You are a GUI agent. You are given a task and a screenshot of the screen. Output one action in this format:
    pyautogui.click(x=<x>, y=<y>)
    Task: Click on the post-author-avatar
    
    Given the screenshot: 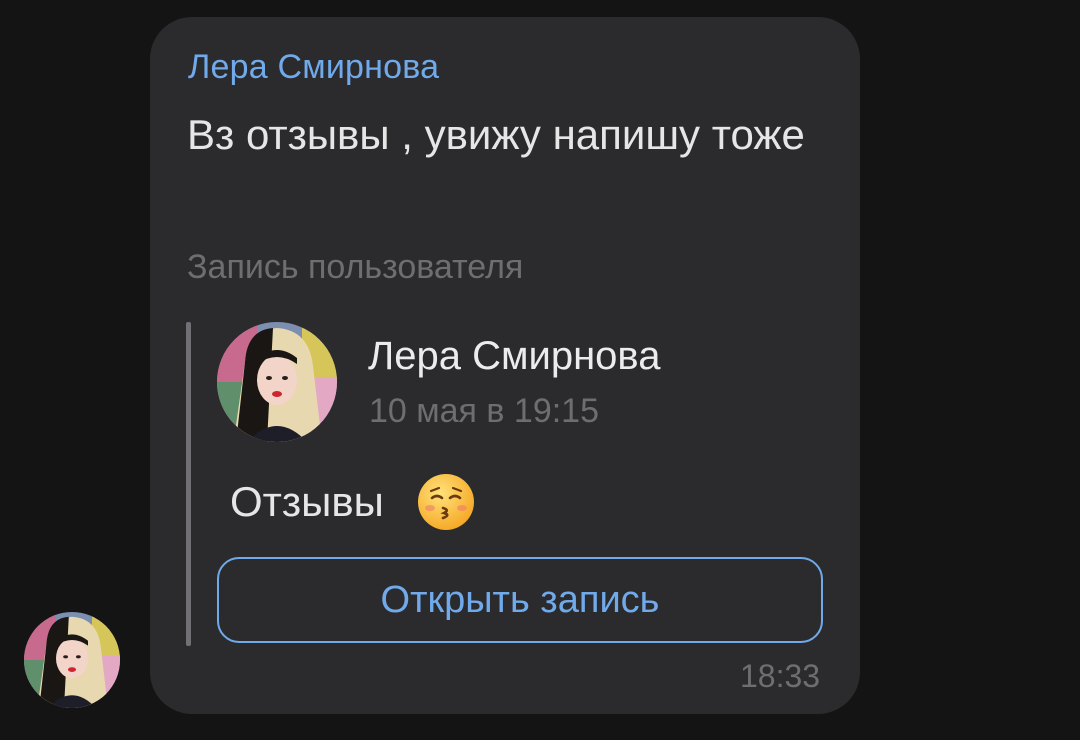 What is the action you would take?
    pyautogui.click(x=277, y=382)
    